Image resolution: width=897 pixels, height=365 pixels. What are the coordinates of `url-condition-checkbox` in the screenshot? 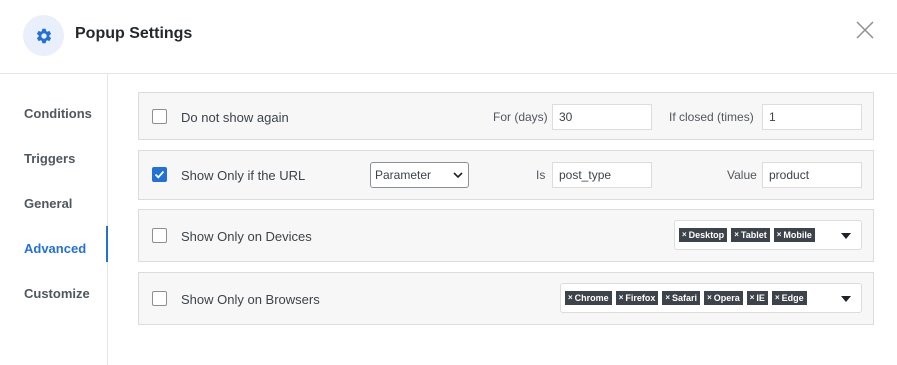 It's located at (159, 174).